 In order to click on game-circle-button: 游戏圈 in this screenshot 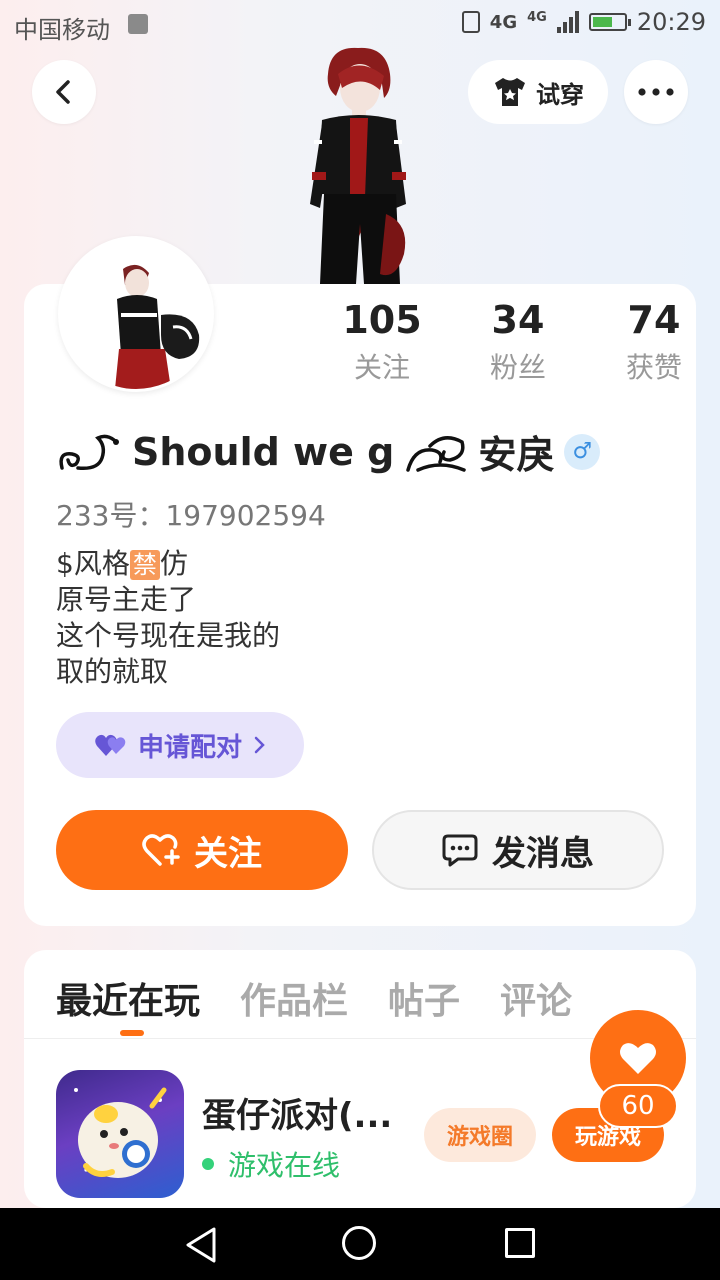, I will do `click(480, 1135)`.